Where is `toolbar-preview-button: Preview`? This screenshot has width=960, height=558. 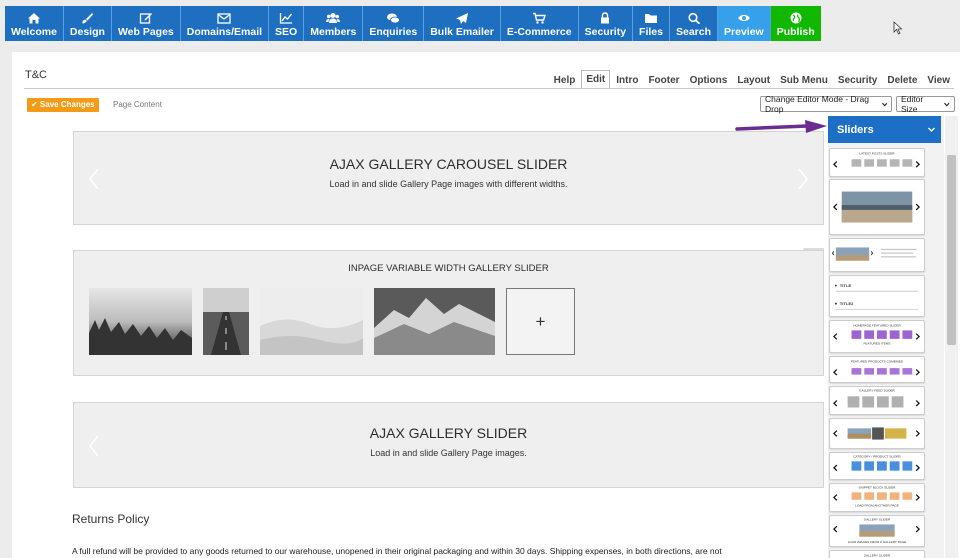
toolbar-preview-button: Preview is located at coordinates (744, 23).